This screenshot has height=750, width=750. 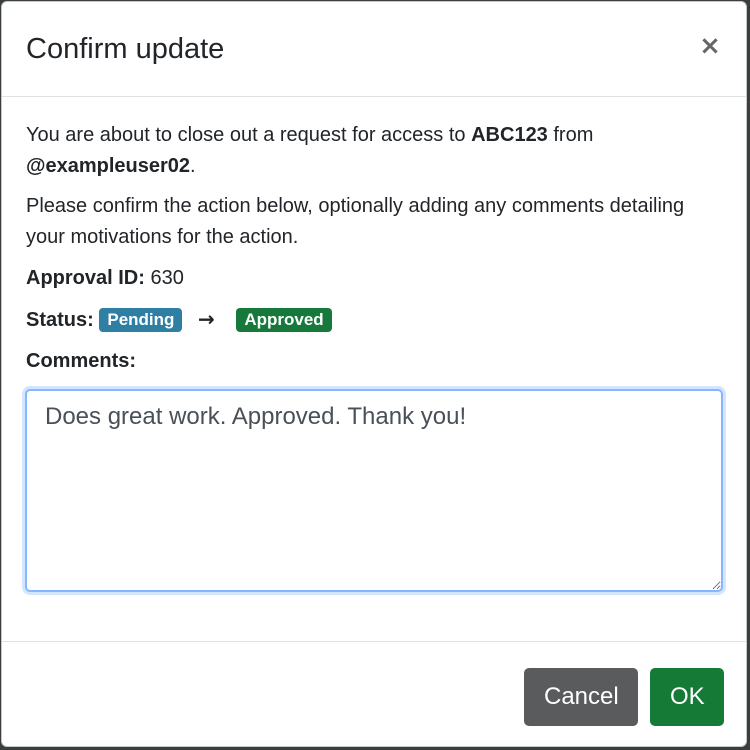 I want to click on status-label: Status:, so click(x=60, y=320).